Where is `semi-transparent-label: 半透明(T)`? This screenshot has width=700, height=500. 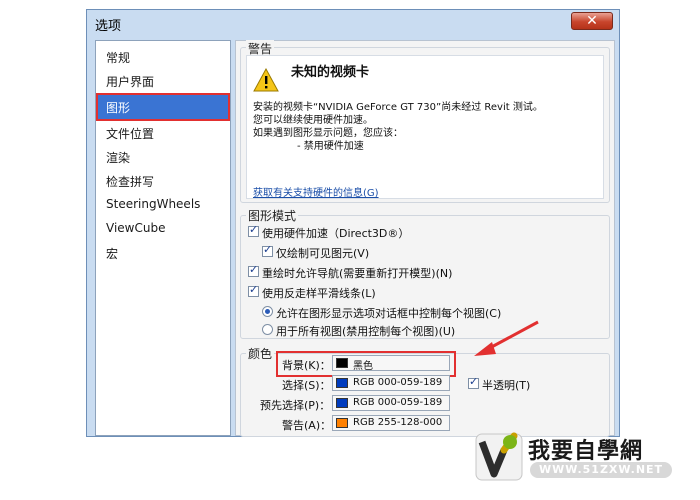 semi-transparent-label: 半透明(T) is located at coordinates (506, 385).